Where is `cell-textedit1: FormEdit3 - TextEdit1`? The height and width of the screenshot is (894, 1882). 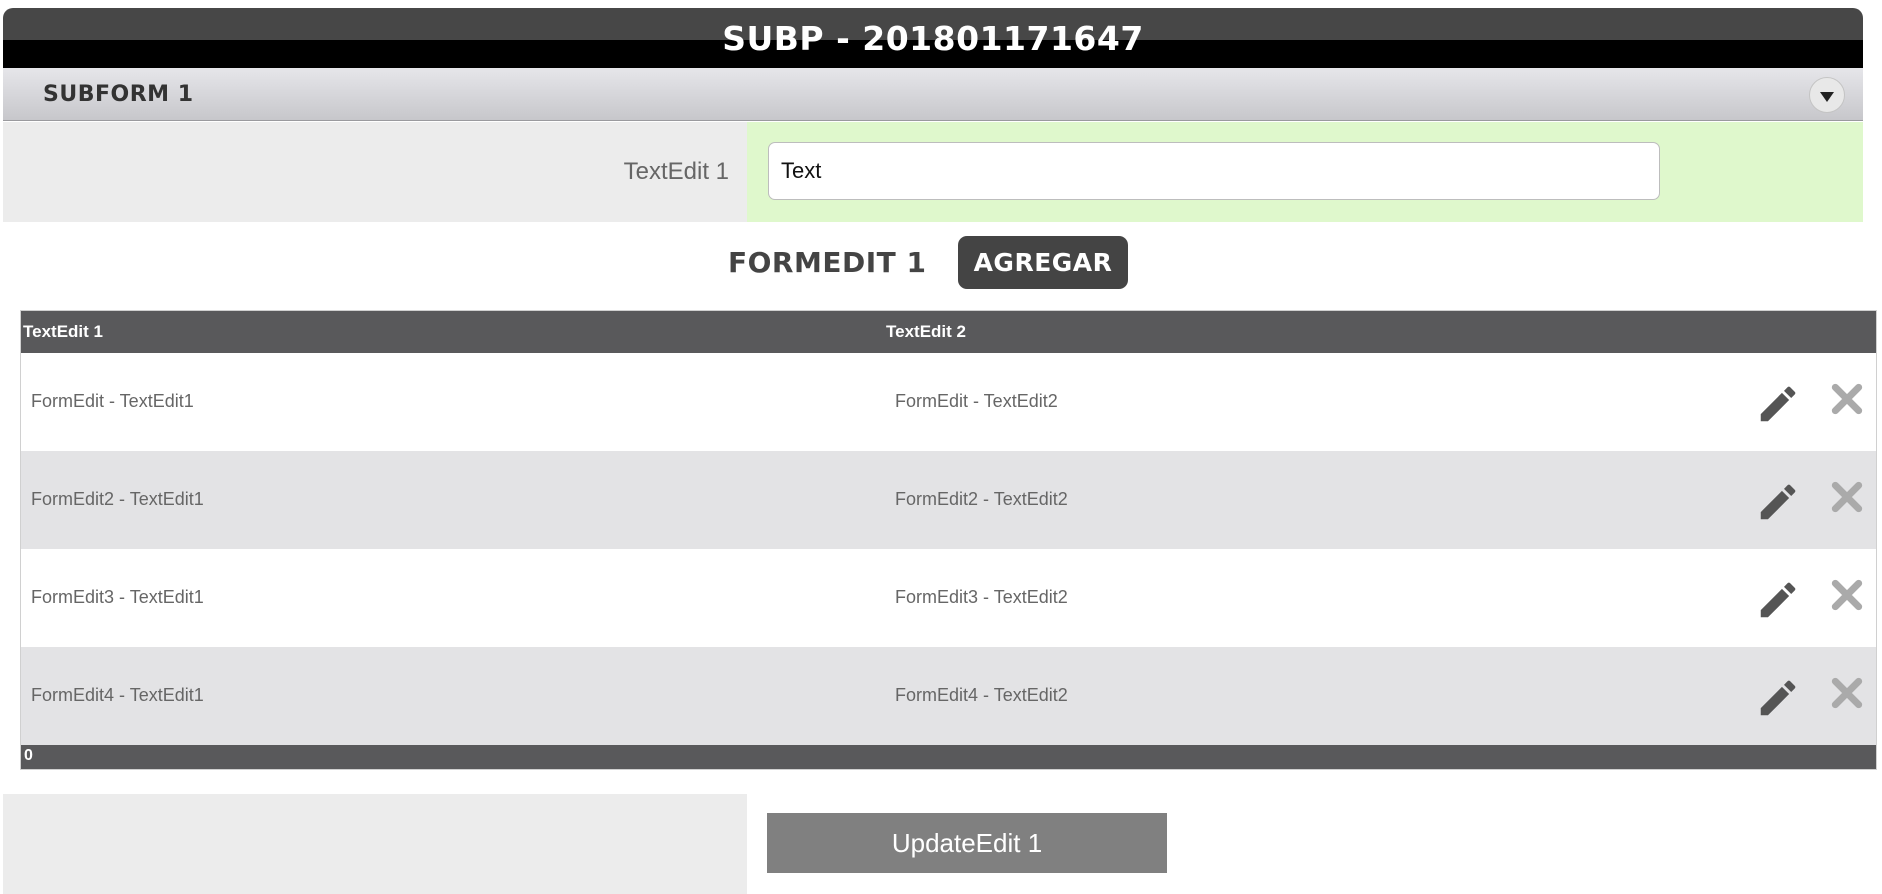
cell-textedit1: FormEdit3 - TextEdit1 is located at coordinates (117, 597).